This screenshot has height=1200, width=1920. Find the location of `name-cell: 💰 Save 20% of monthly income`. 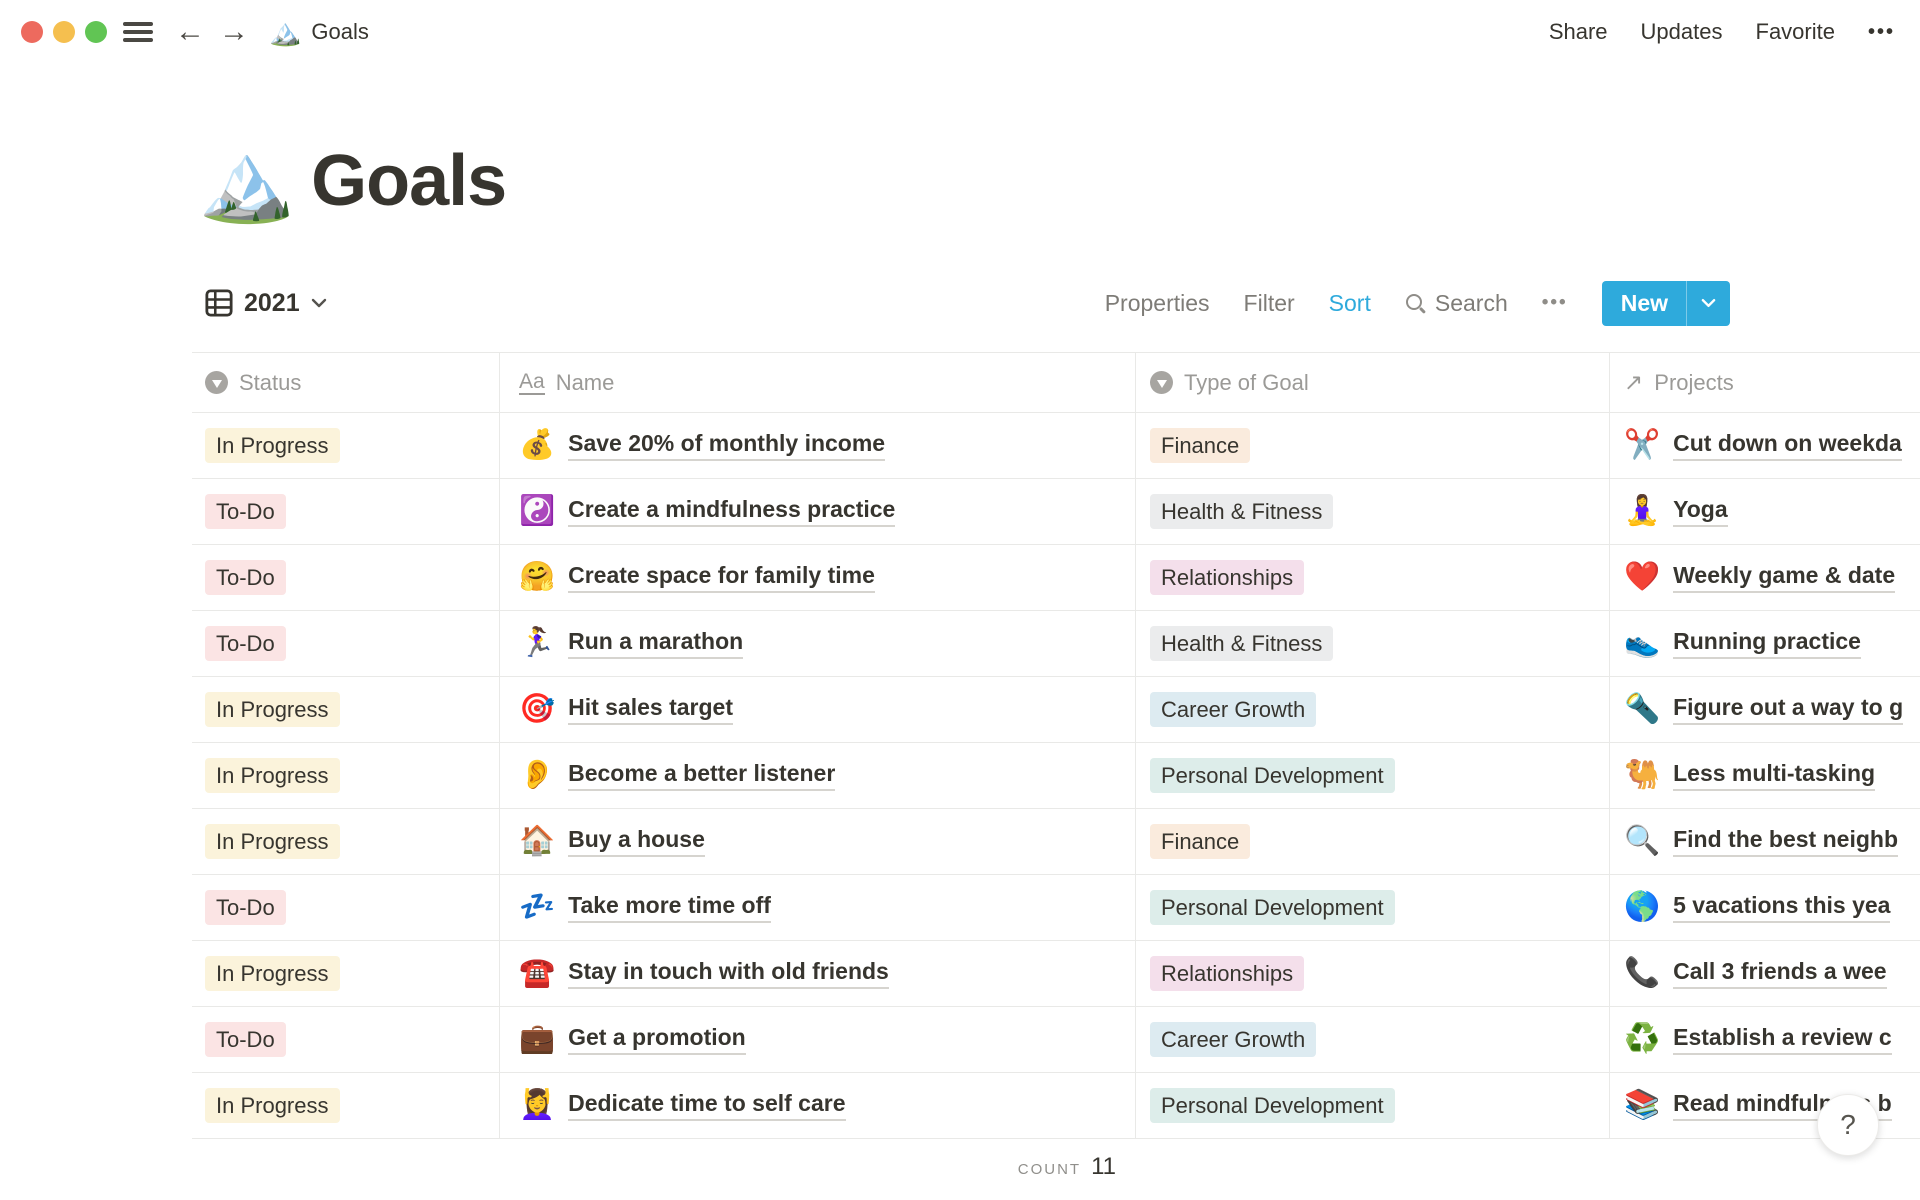

name-cell: 💰 Save 20% of monthly income is located at coordinates (818, 445).